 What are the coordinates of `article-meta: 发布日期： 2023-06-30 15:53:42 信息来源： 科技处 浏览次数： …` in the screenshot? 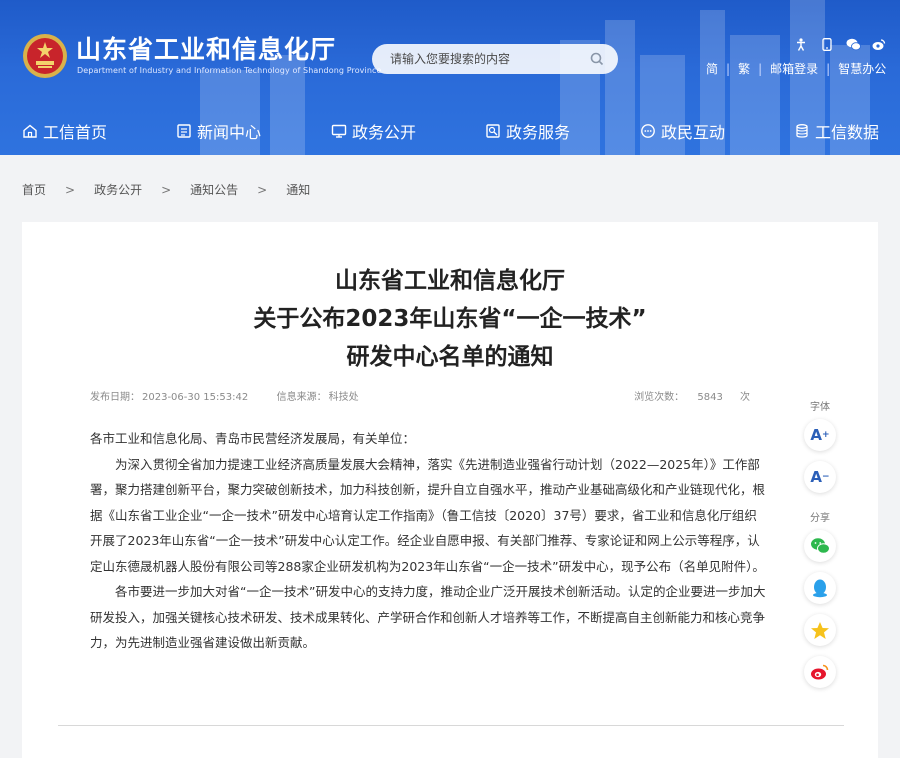 It's located at (420, 395).